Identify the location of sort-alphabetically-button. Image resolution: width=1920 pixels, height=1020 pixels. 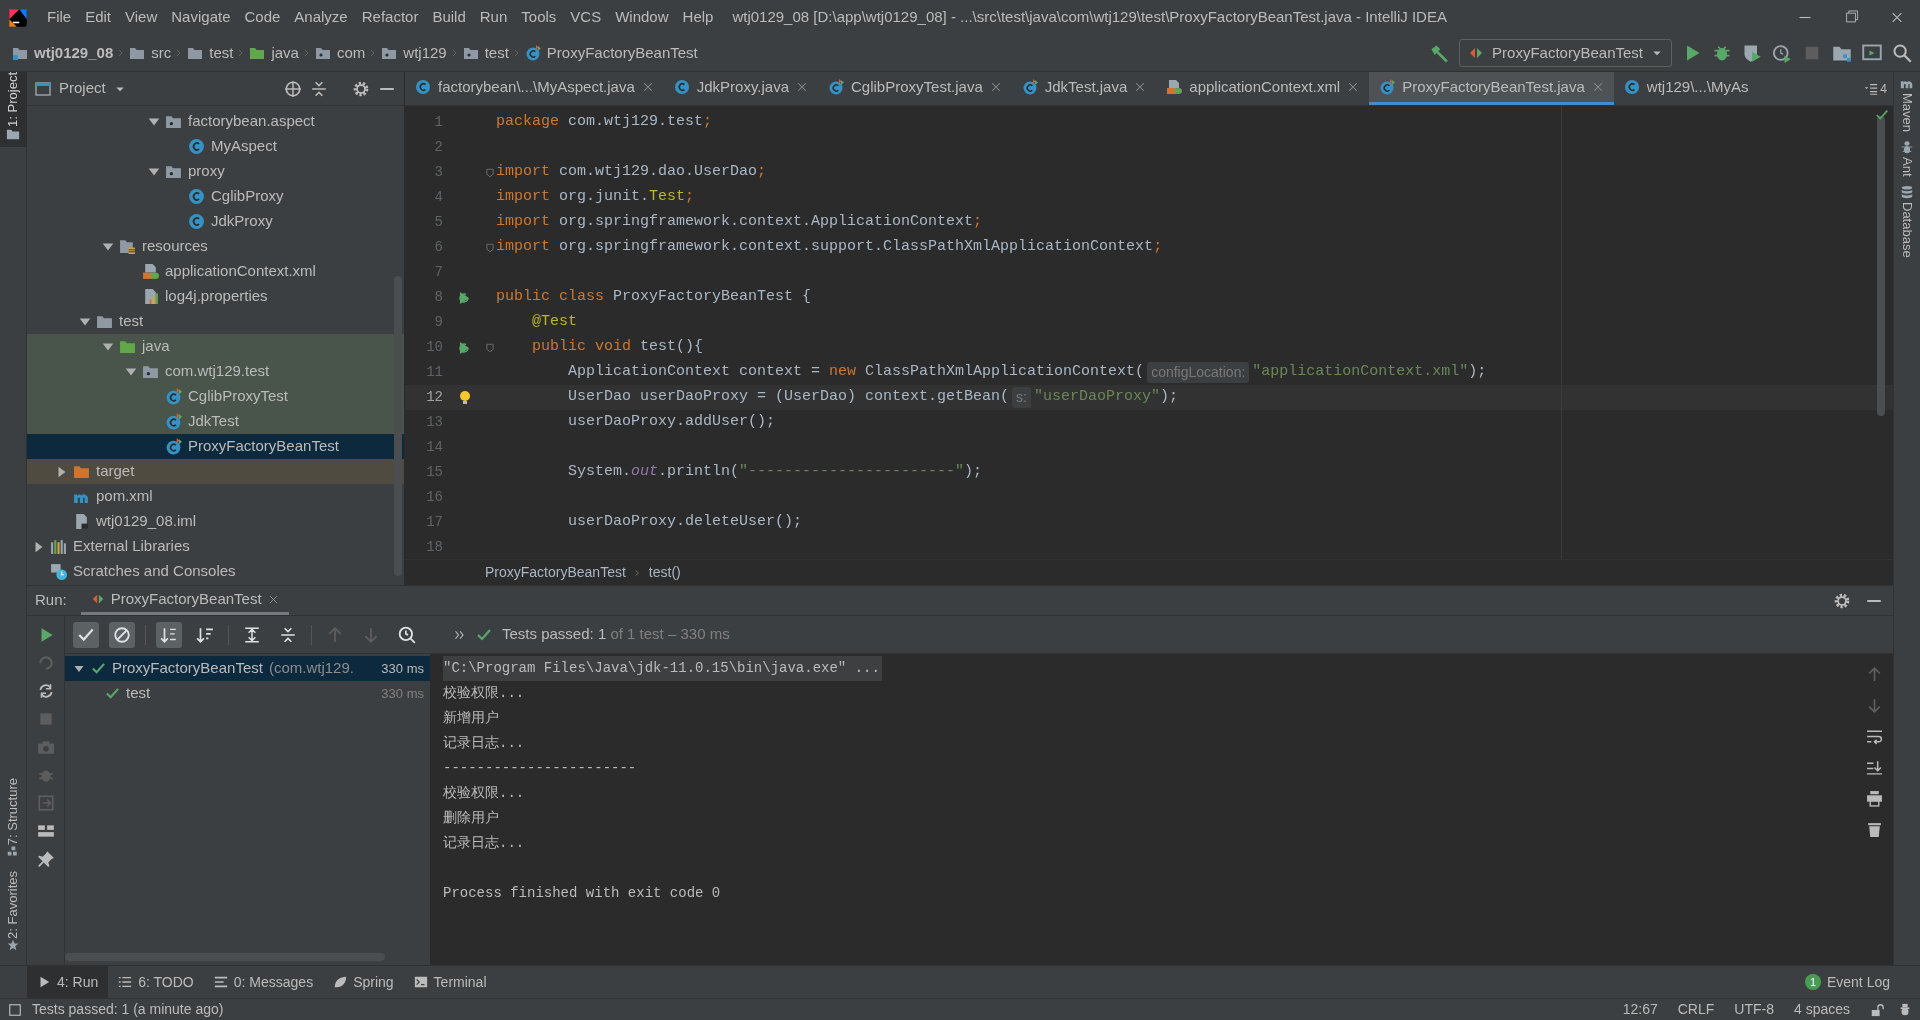
(169, 634).